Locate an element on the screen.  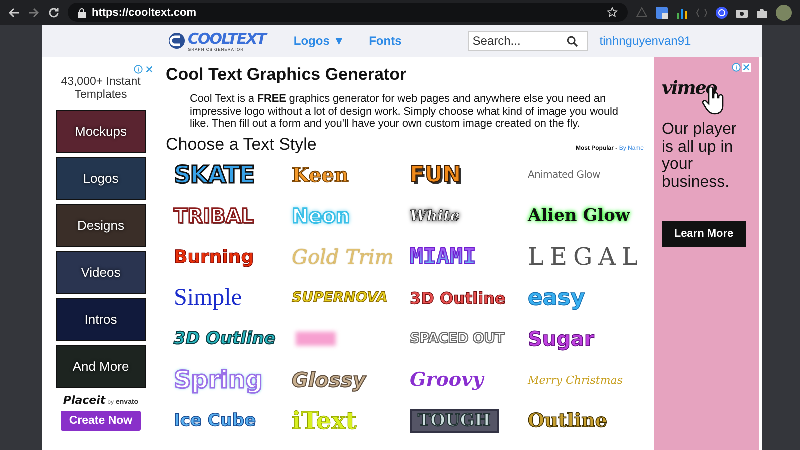
page-title: Cool Text Graphics Generator is located at coordinates (287, 75).